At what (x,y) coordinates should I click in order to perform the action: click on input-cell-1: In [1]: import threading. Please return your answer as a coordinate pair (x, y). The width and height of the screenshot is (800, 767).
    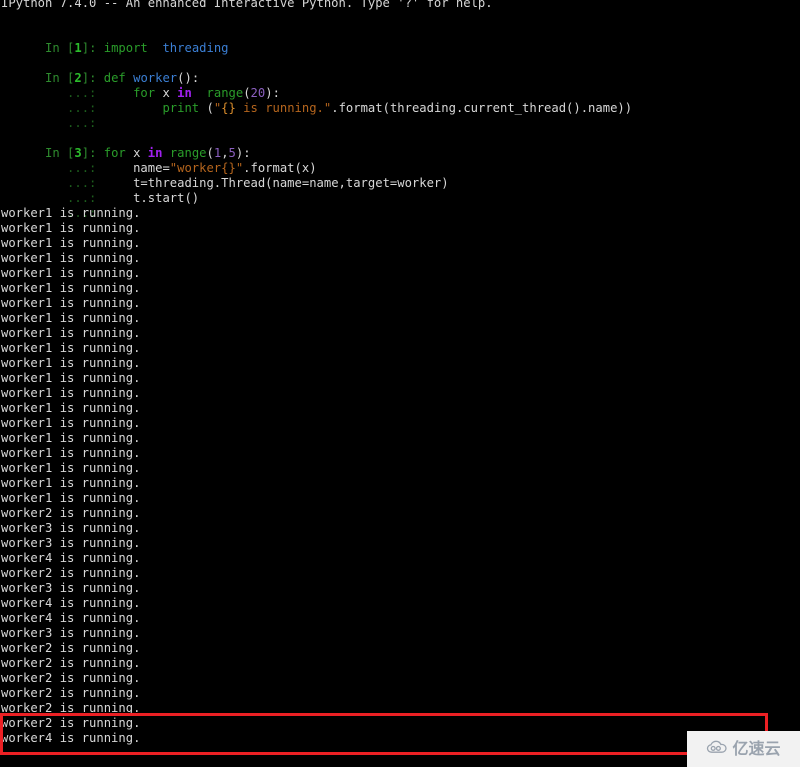
    Looking at the image, I should click on (400, 40).